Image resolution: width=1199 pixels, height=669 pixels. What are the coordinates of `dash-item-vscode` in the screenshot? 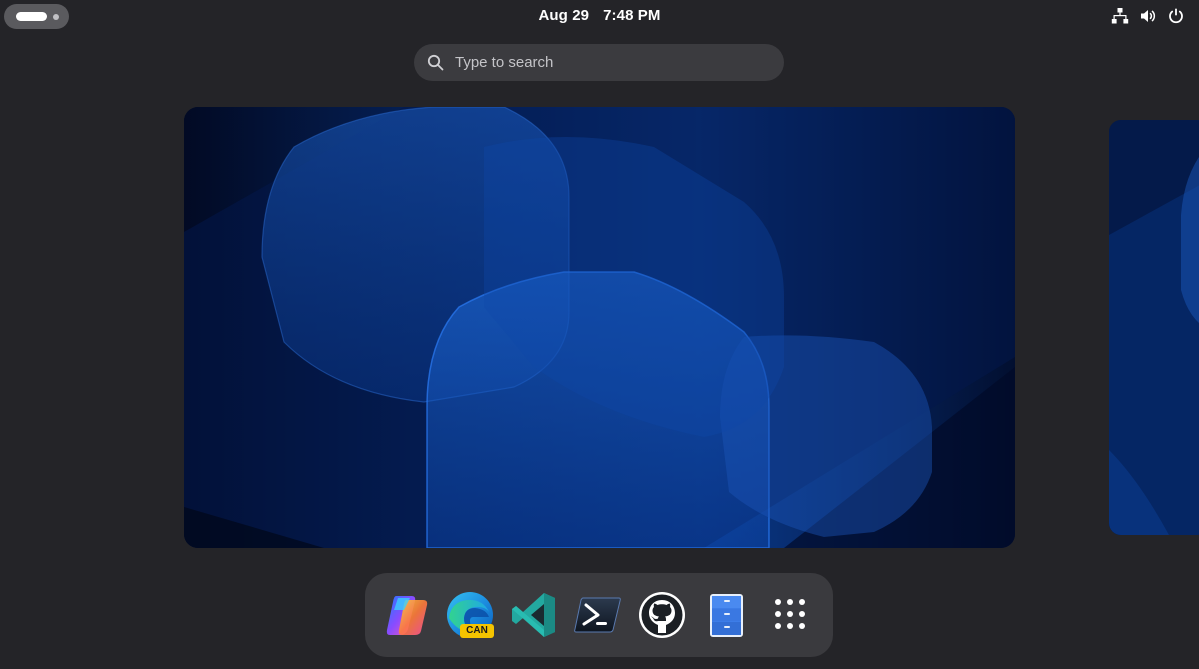 It's located at (534, 615).